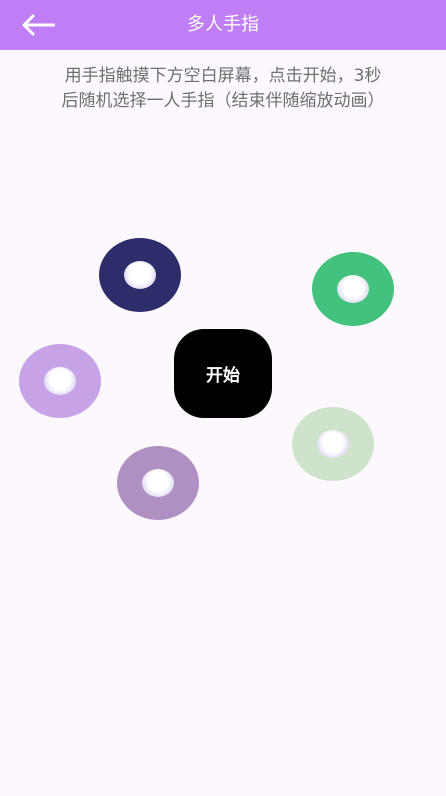 The image size is (446, 796). Describe the element at coordinates (223, 76) in the screenshot. I see `instruction-line-1: 用手指触摸下方空白屏幕，点击开始，3秒` at that location.